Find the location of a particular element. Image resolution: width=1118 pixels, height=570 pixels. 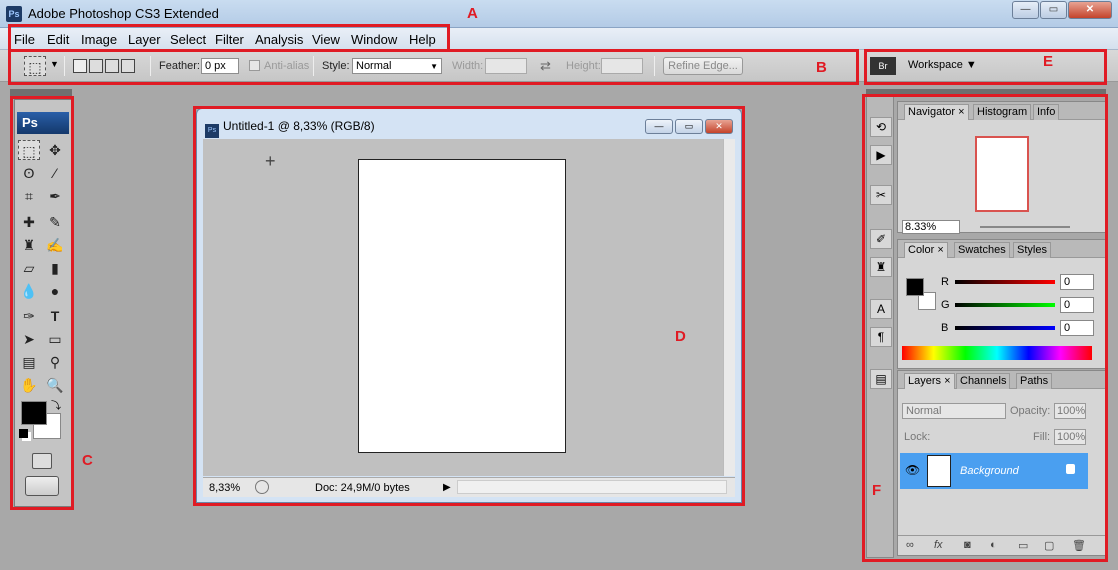

tool-presets-panel-icon: ✂ is located at coordinates (881, 195).